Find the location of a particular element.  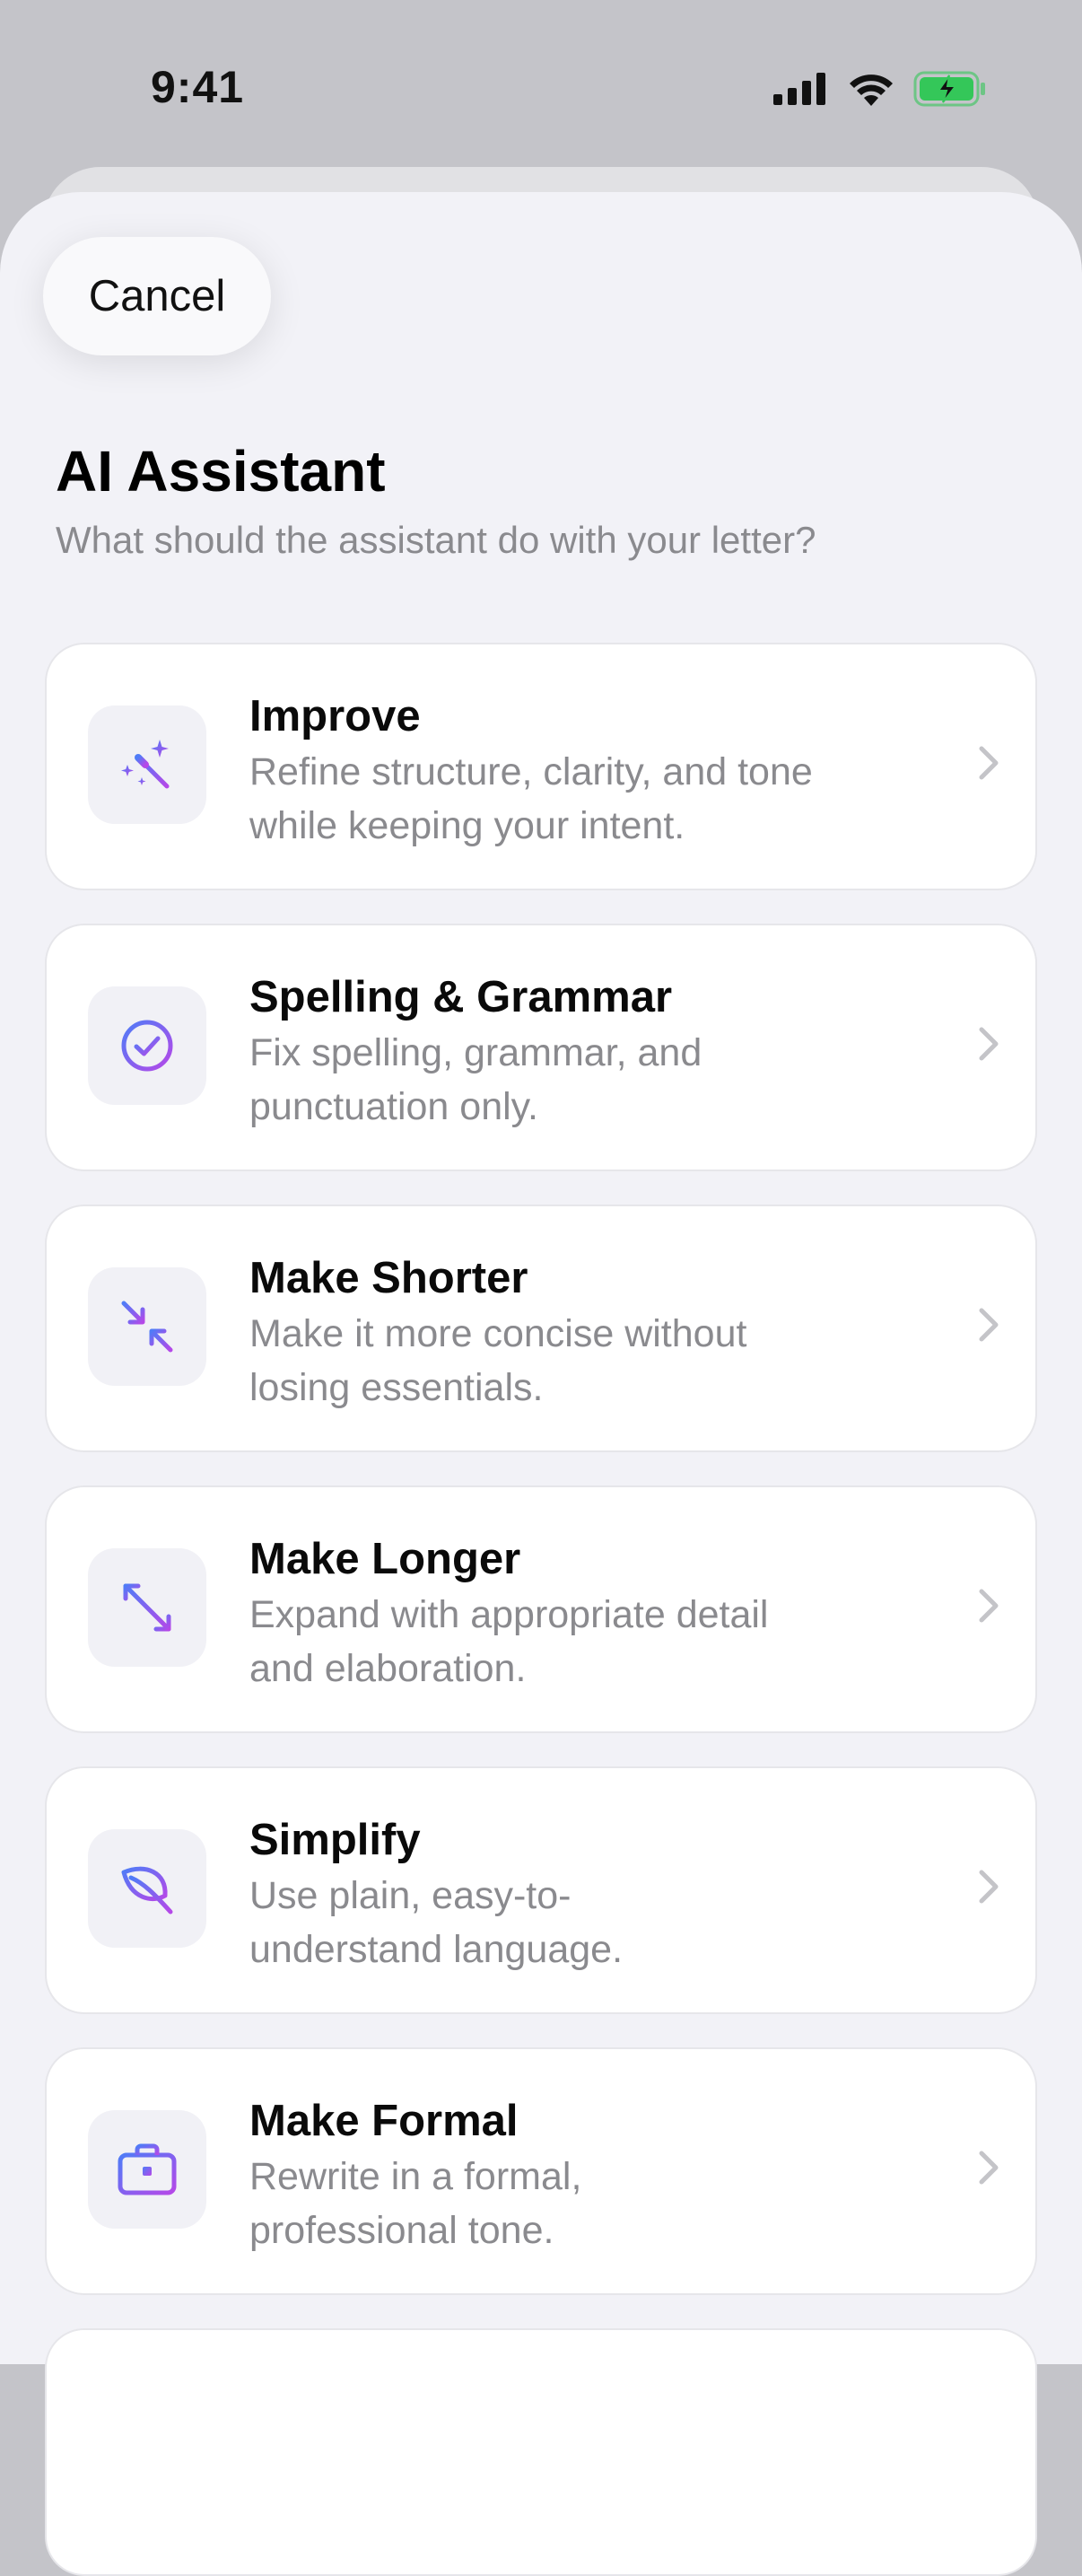

status-bar: 9:41 is located at coordinates (541, 85).